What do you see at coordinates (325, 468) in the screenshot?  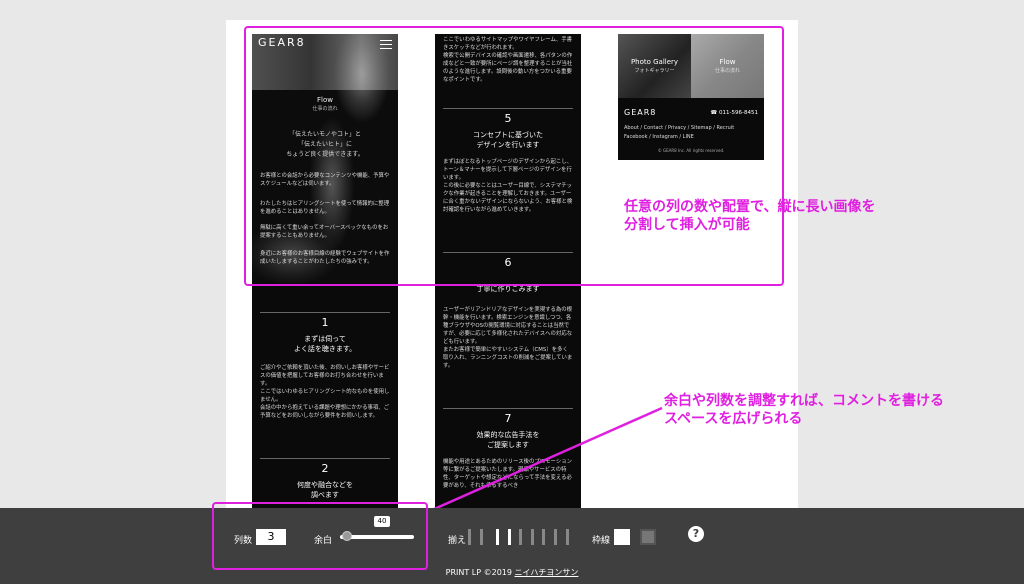 I see `step-number-2: 2` at bounding box center [325, 468].